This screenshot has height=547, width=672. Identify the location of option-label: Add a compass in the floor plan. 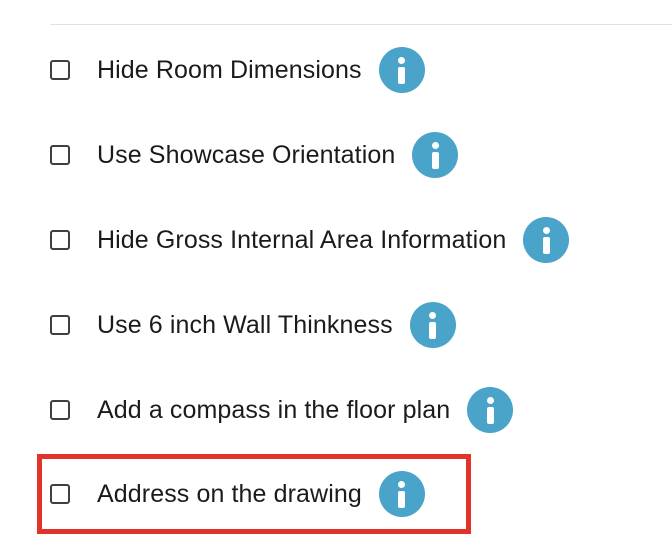
(274, 409).